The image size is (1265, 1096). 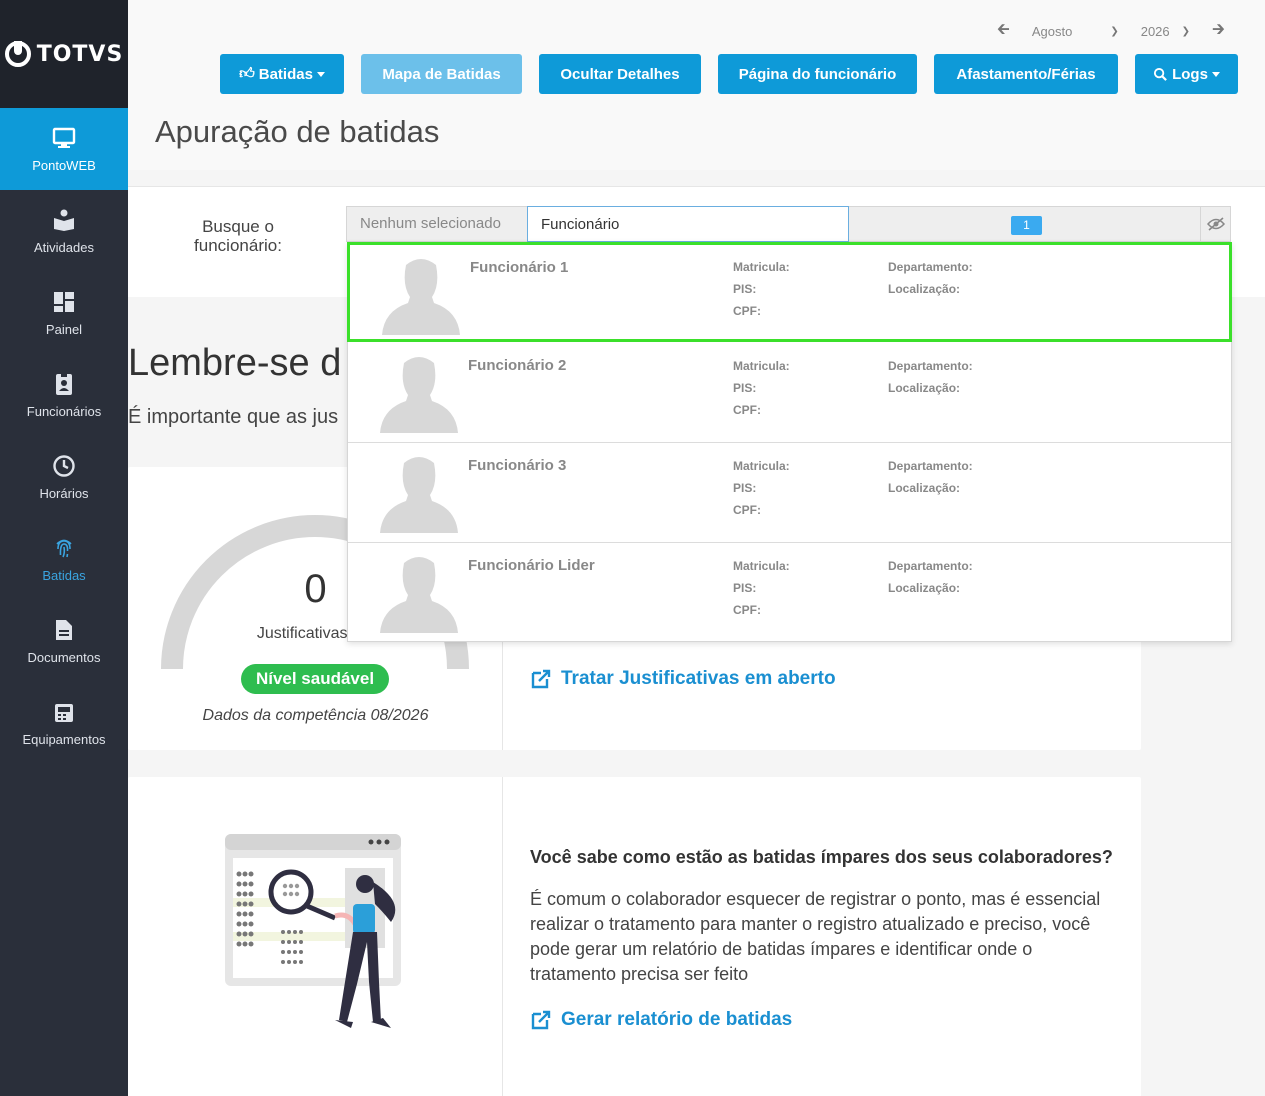 I want to click on logs-button: Logs, so click(x=1186, y=74).